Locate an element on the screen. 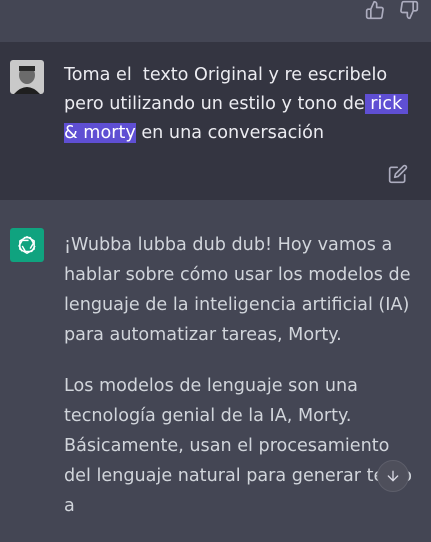  edit-icon is located at coordinates (398, 174).